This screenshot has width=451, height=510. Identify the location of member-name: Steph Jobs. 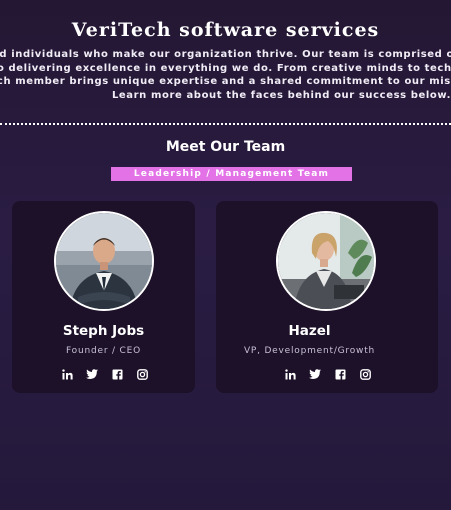
(103, 331).